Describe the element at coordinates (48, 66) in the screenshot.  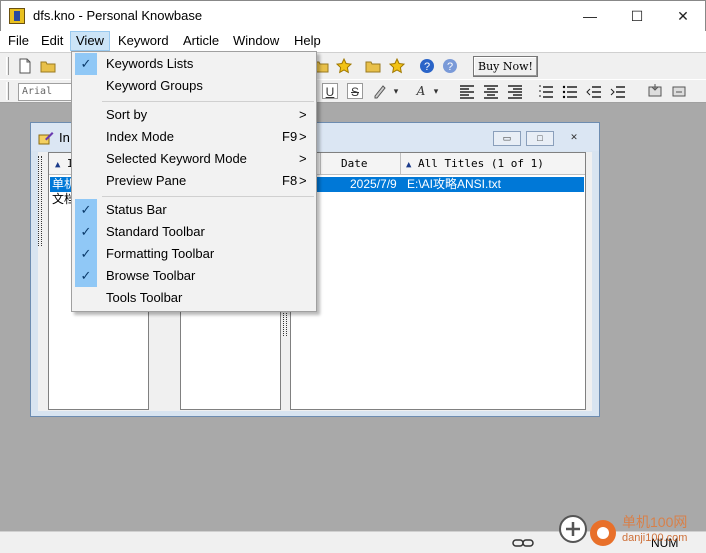
I see `open-folder-icon` at that location.